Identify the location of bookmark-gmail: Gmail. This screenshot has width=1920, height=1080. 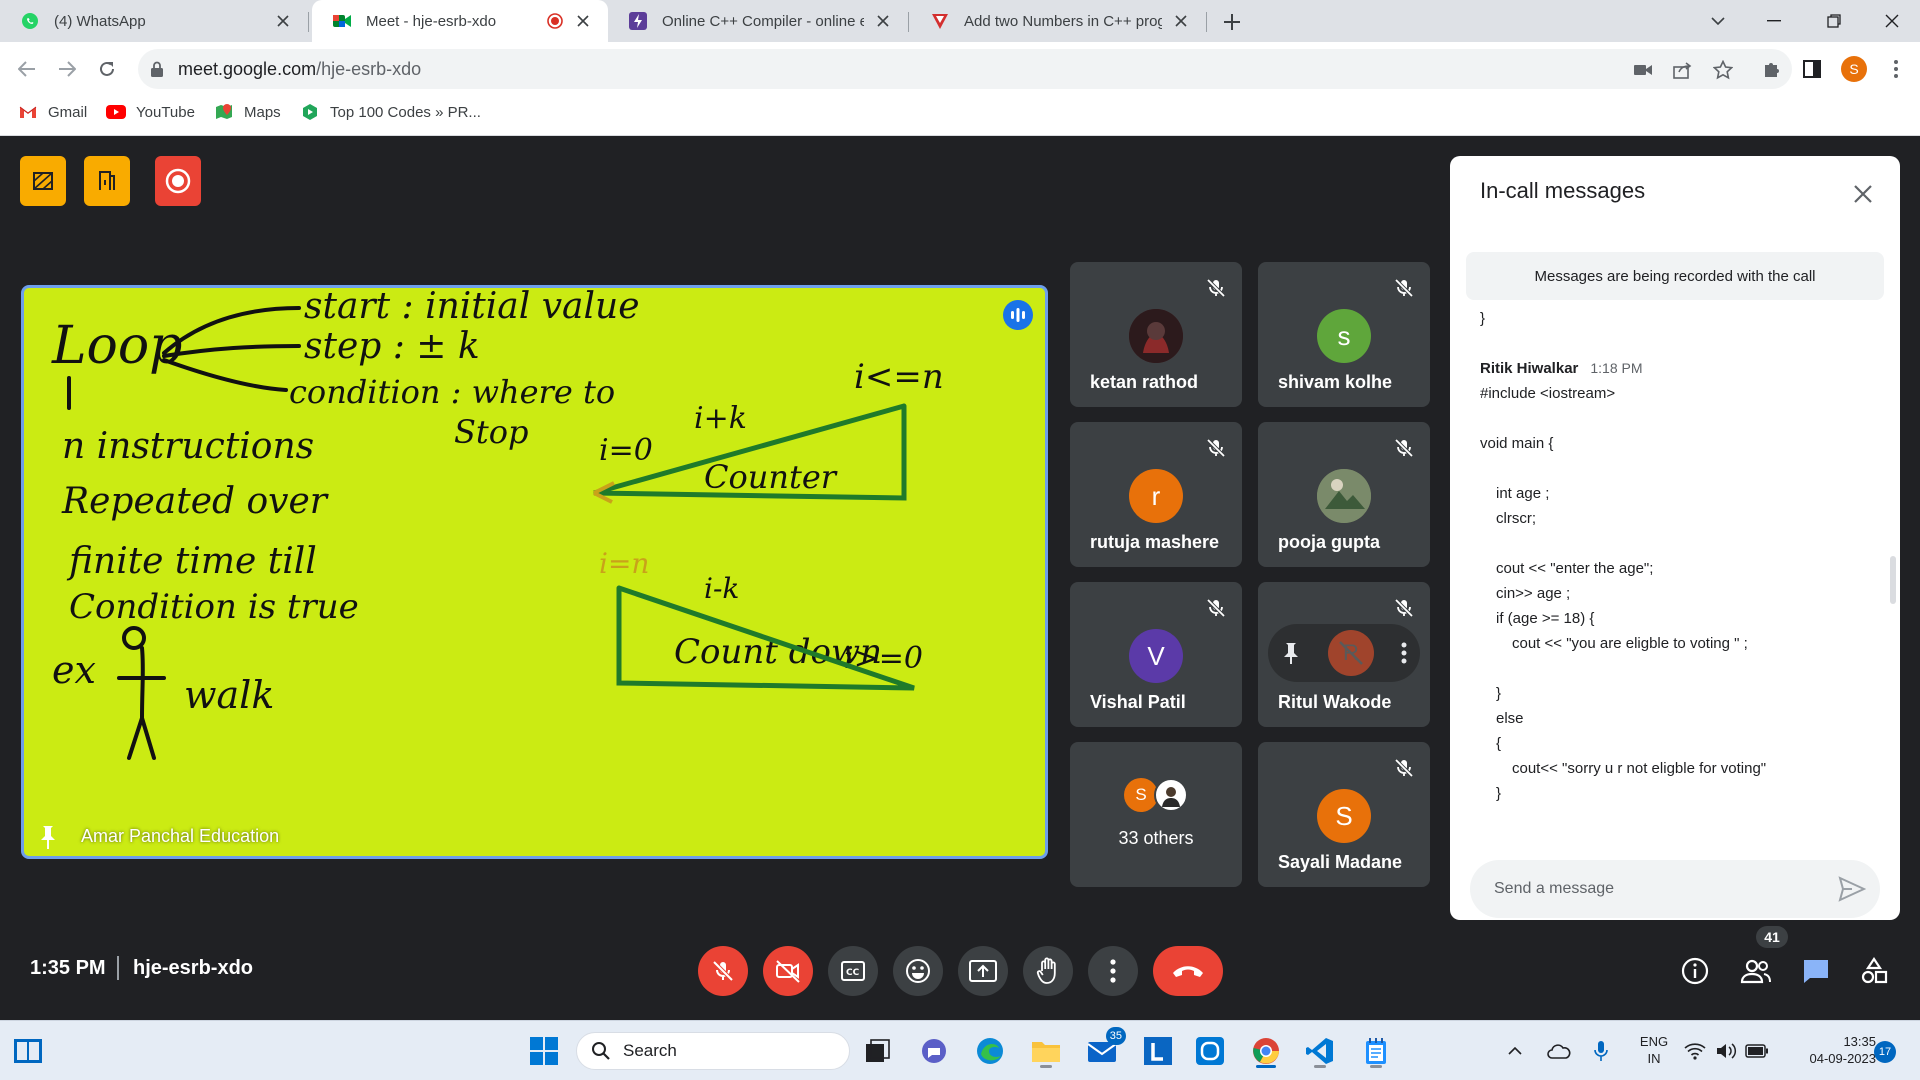
(52, 112).